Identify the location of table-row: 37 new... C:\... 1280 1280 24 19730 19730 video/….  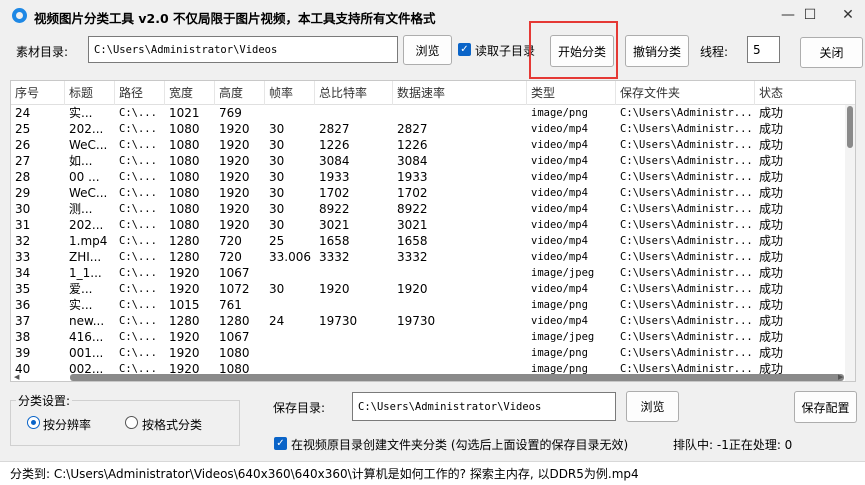
(428, 321).